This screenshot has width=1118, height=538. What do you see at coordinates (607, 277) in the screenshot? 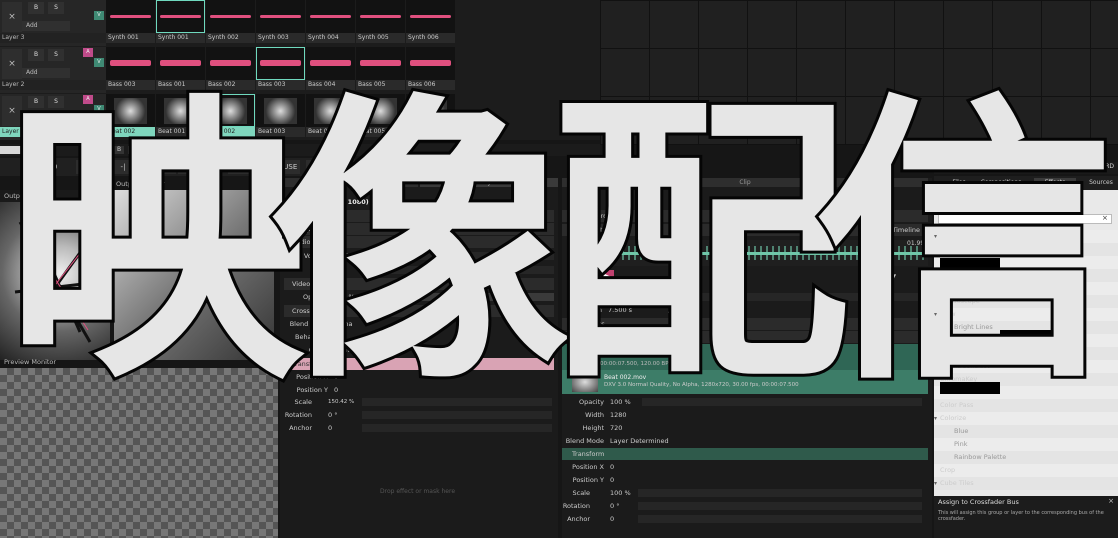
I see `play-icon: ▶` at bounding box center [607, 277].